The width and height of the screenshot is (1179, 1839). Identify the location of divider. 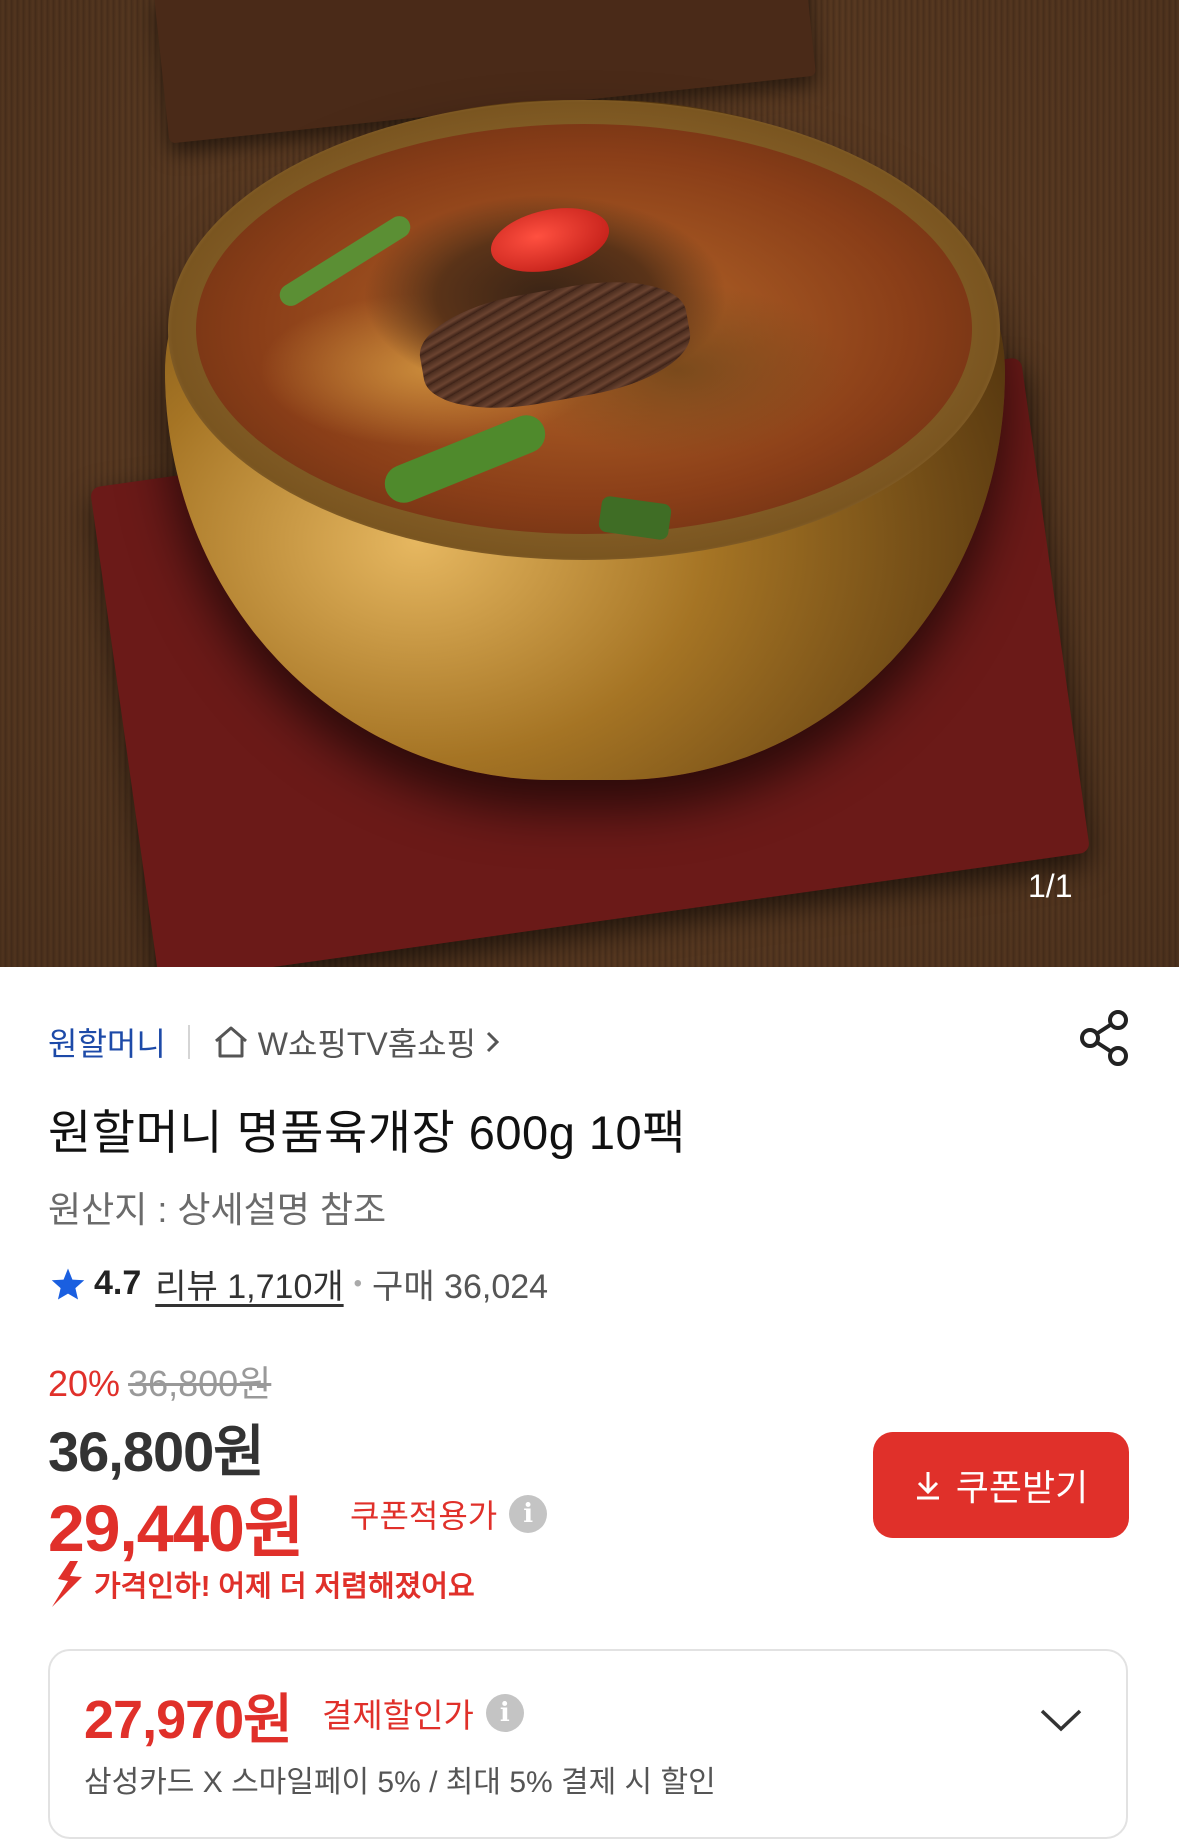
(188, 1042).